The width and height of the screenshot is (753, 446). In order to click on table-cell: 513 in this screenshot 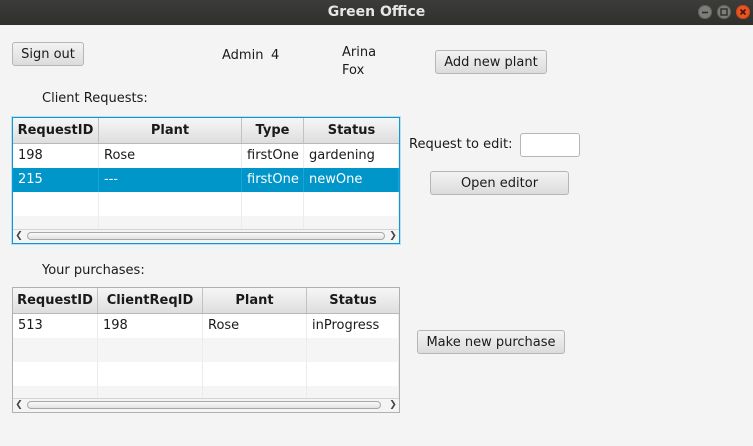, I will do `click(55, 326)`.